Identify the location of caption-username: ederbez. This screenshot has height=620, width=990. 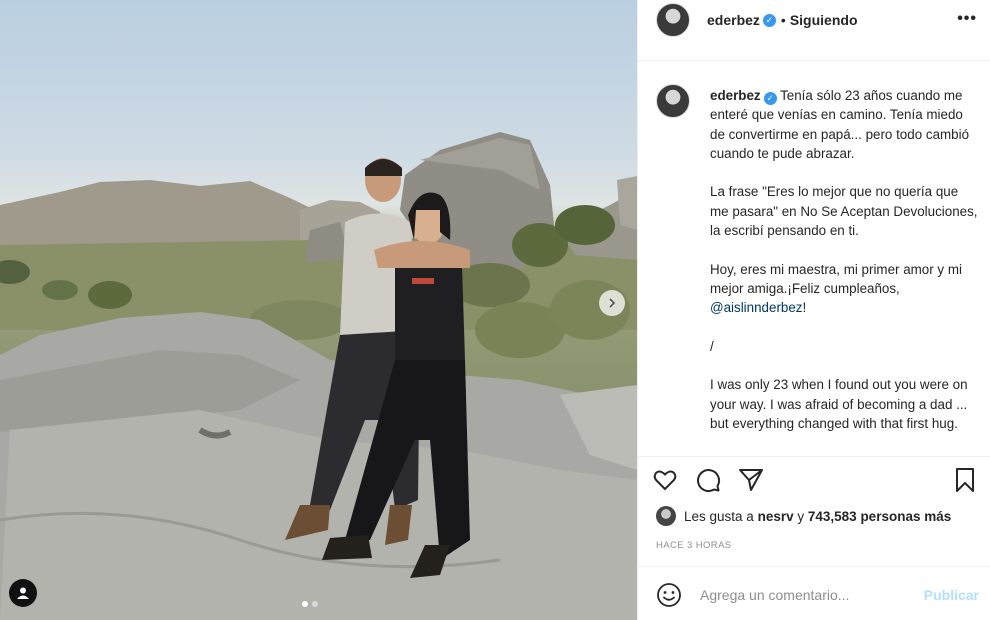
(735, 95).